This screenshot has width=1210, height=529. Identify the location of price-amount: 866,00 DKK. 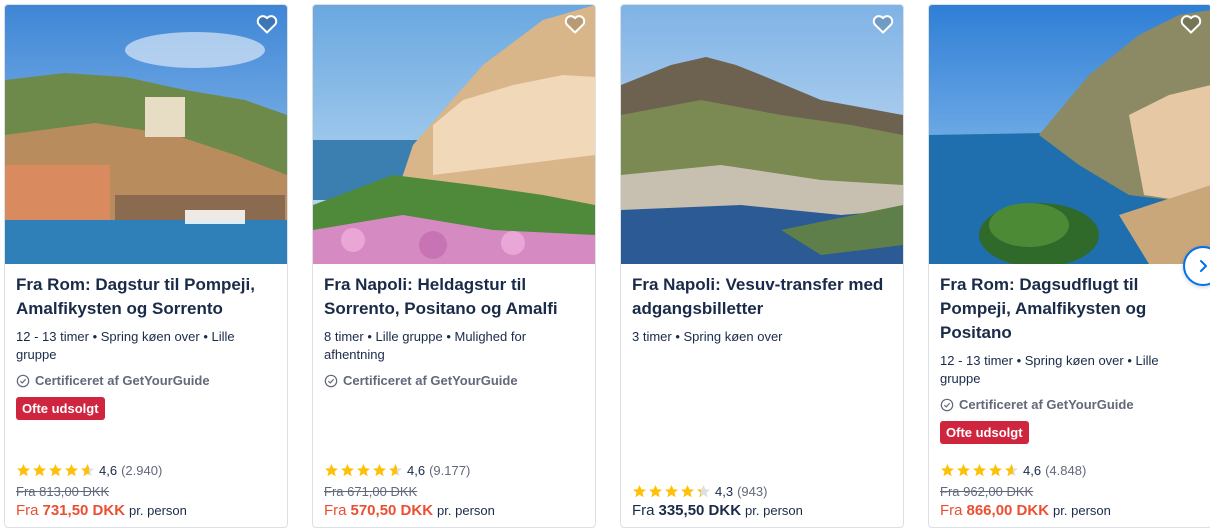
(1008, 510).